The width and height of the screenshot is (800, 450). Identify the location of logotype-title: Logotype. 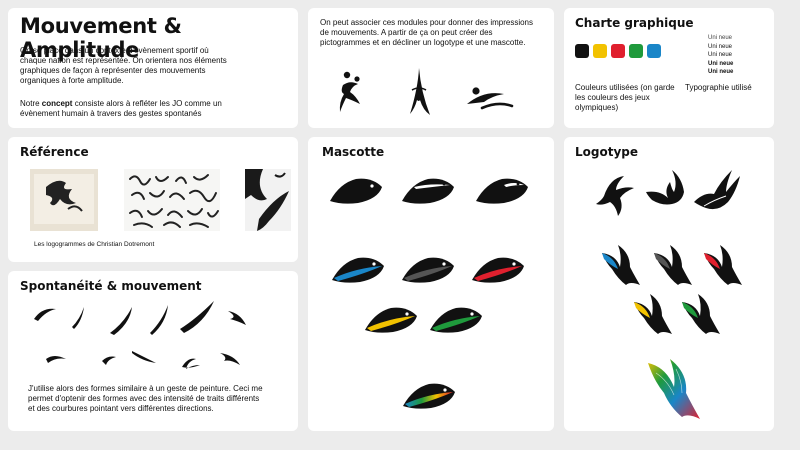
(607, 152).